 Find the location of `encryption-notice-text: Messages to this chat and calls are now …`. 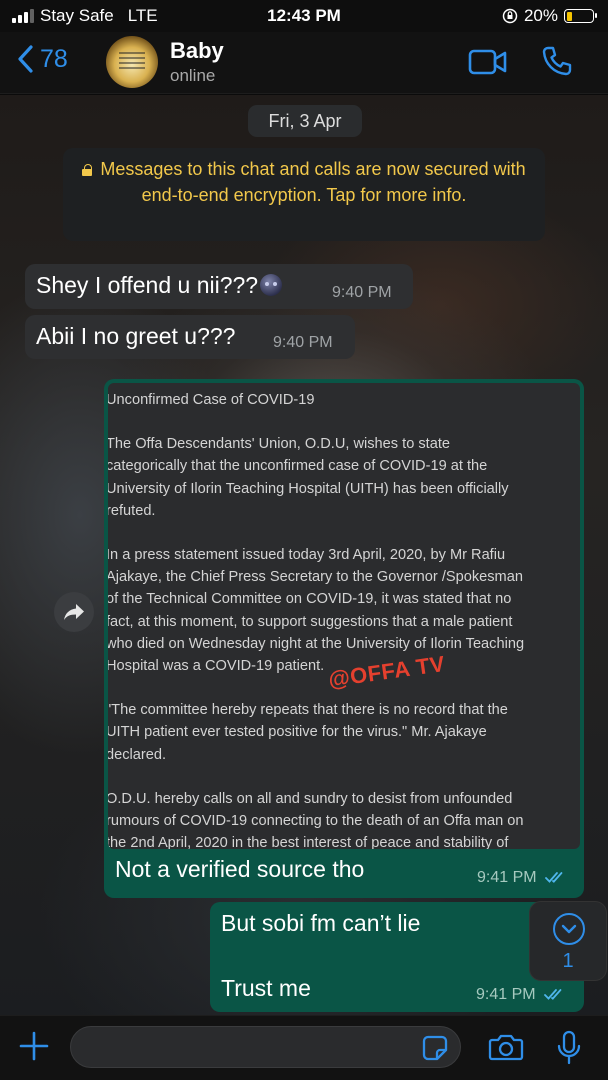

encryption-notice-text: Messages to this chat and calls are now … is located at coordinates (313, 182).